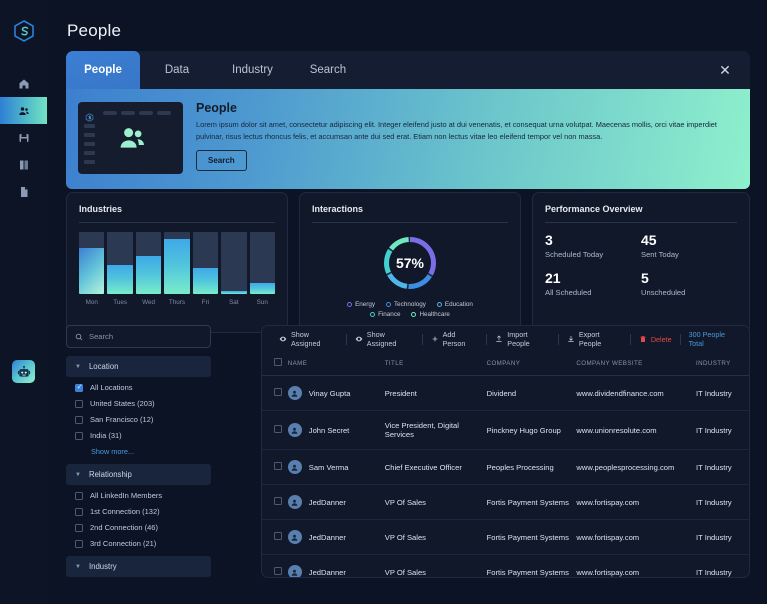 The width and height of the screenshot is (767, 604). Describe the element at coordinates (336, 502) in the screenshot. I see `cell-name: JedDanner` at that location.